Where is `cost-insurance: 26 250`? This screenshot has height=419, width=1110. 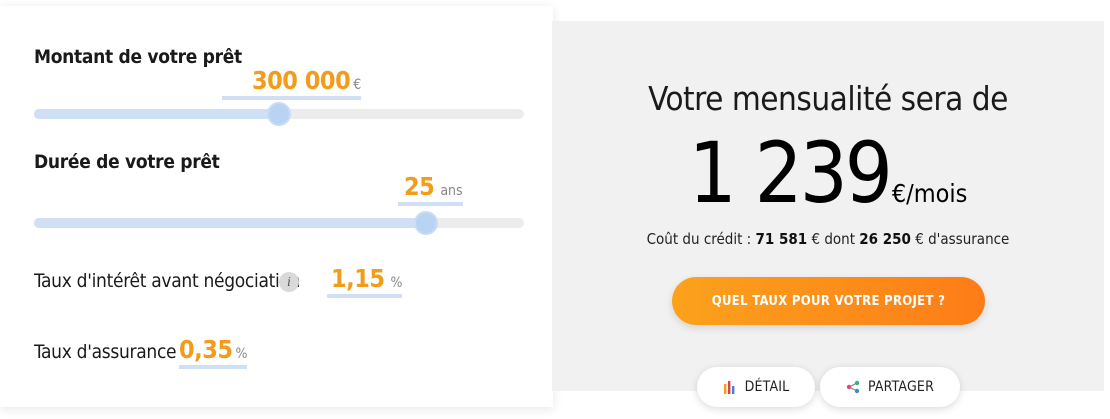
cost-insurance: 26 250 is located at coordinates (885, 239).